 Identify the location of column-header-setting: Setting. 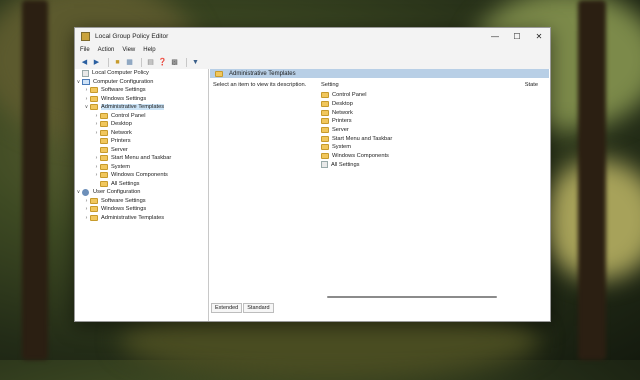
(330, 85).